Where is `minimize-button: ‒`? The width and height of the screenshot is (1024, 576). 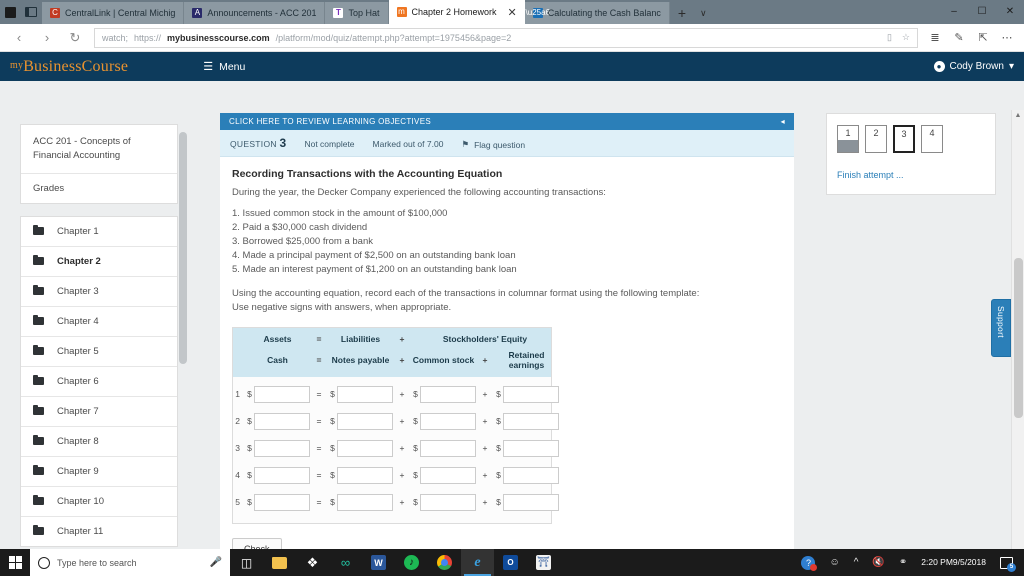 minimize-button: ‒ is located at coordinates (954, 12).